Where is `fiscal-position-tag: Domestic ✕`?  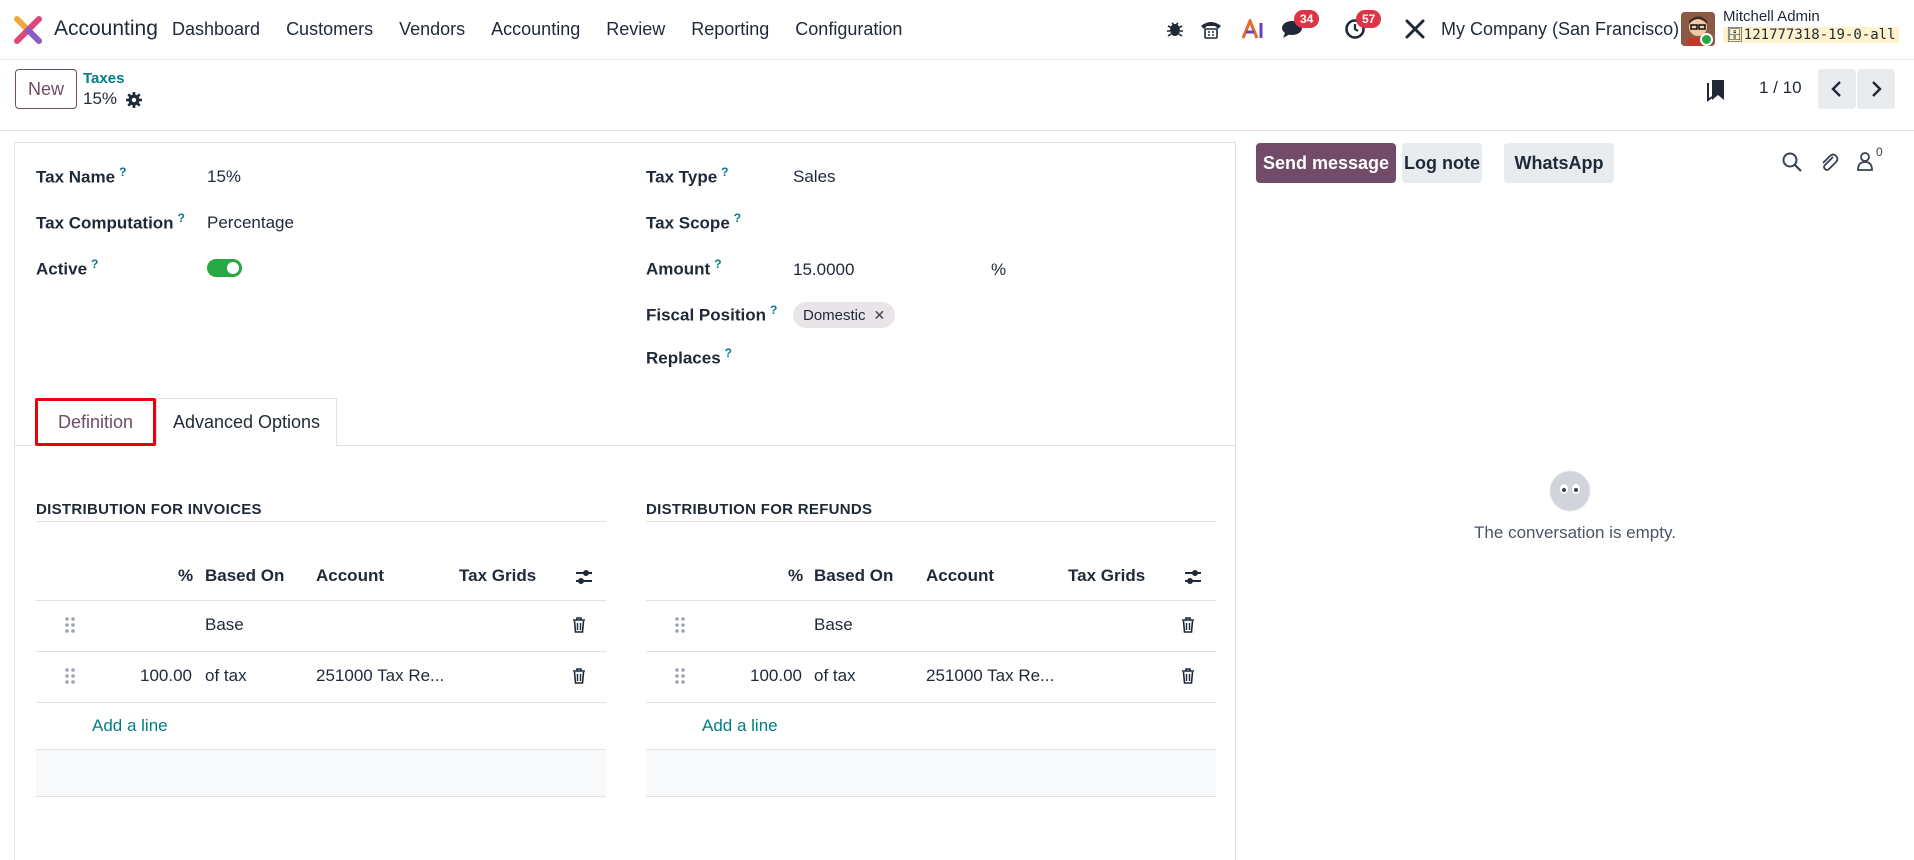 fiscal-position-tag: Domestic ✕ is located at coordinates (844, 315).